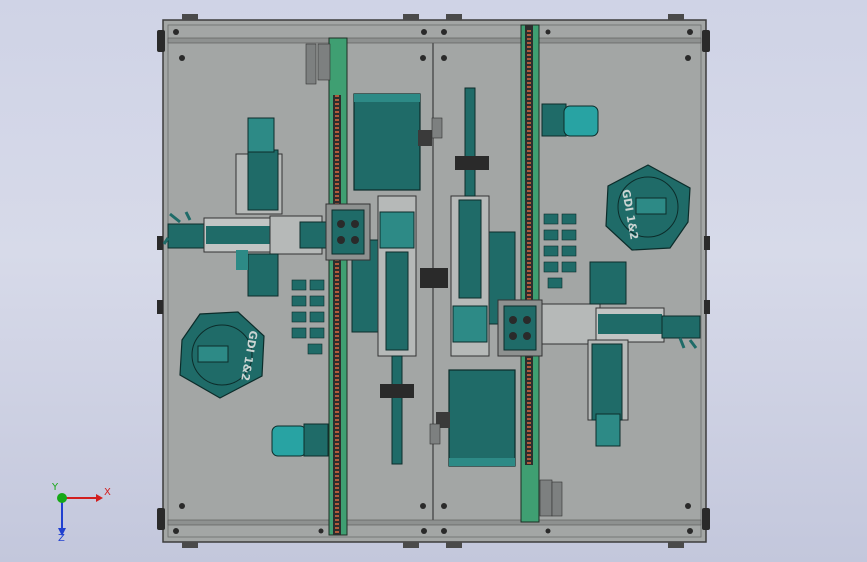 The image size is (867, 562). What do you see at coordinates (570, 120) in the screenshot?
I see `motor-top-right` at bounding box center [570, 120].